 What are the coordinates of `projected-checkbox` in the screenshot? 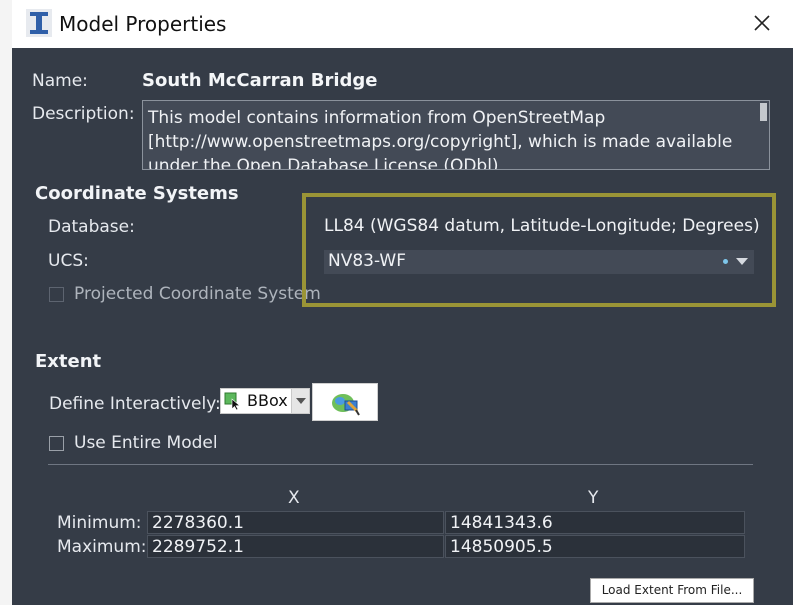 It's located at (56, 294).